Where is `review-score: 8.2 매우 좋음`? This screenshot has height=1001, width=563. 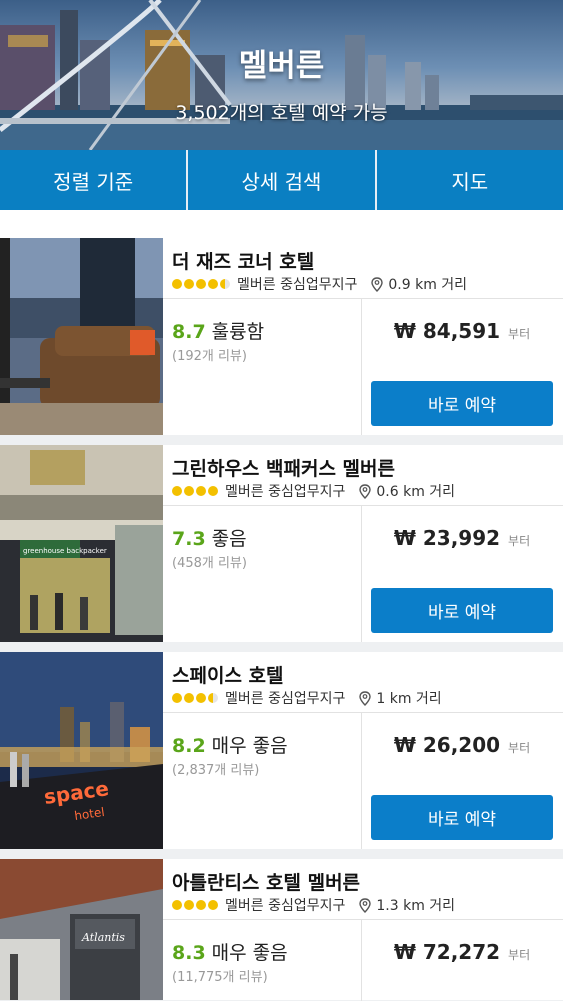 review-score: 8.2 매우 좋음 is located at coordinates (230, 746).